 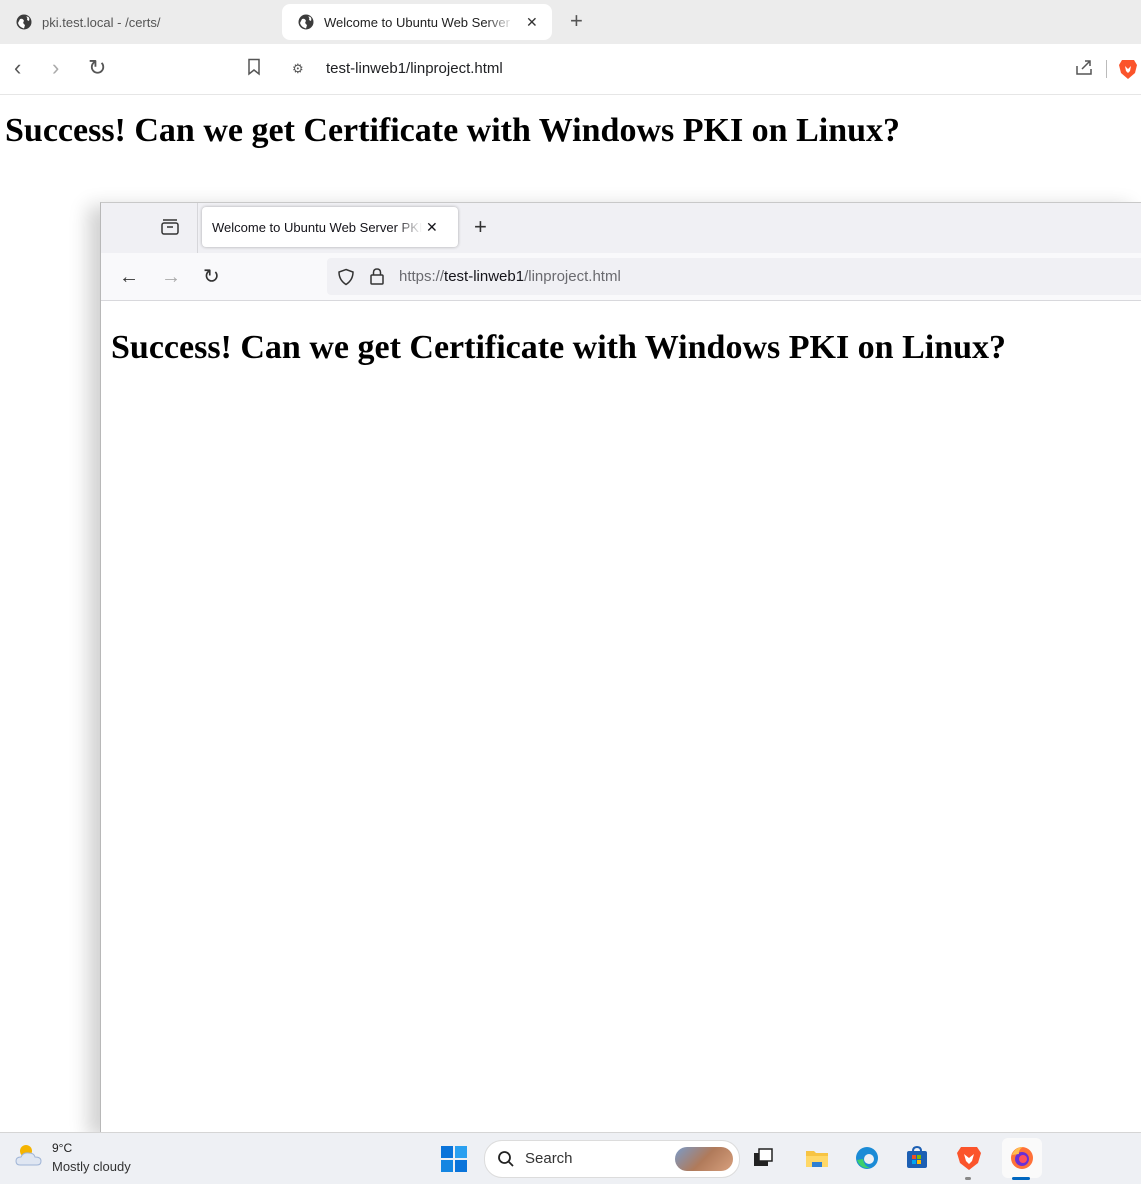 I want to click on chevron-right-icon: ›, so click(x=55, y=68).